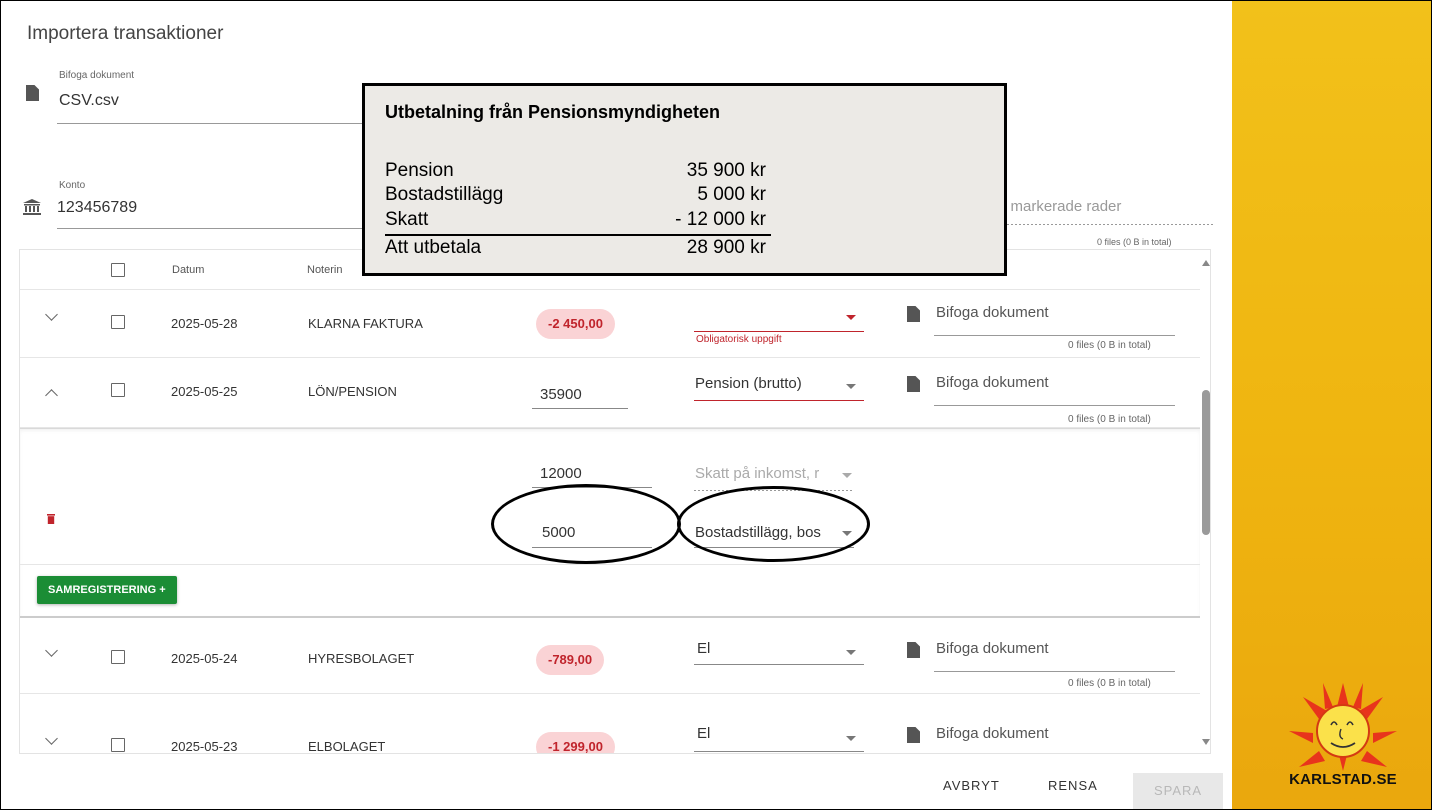  Describe the element at coordinates (1073, 785) in the screenshot. I see `clear-button: RENSA` at that location.